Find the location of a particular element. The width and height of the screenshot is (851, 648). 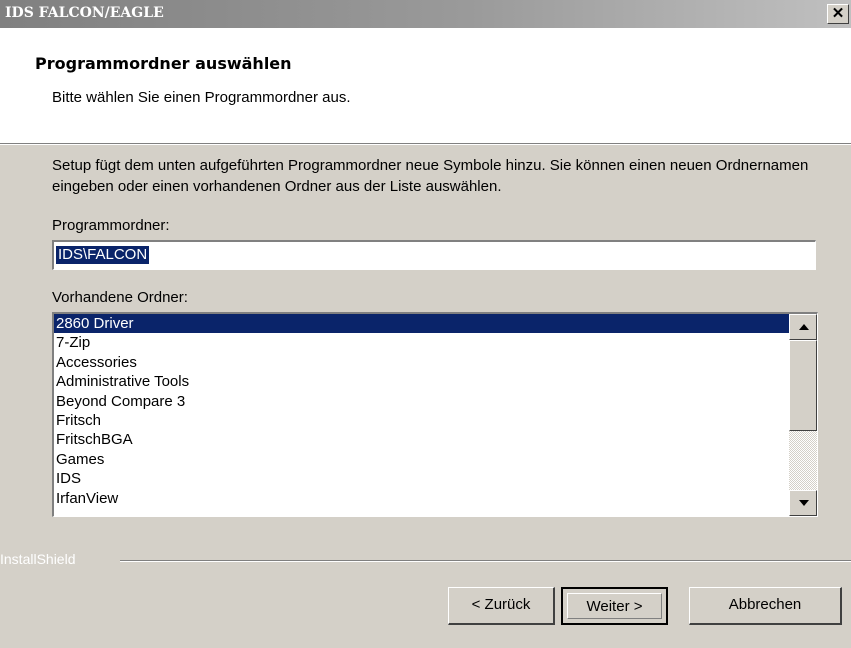

window-title: IDS FALCON/EAGLE is located at coordinates (84, 13).